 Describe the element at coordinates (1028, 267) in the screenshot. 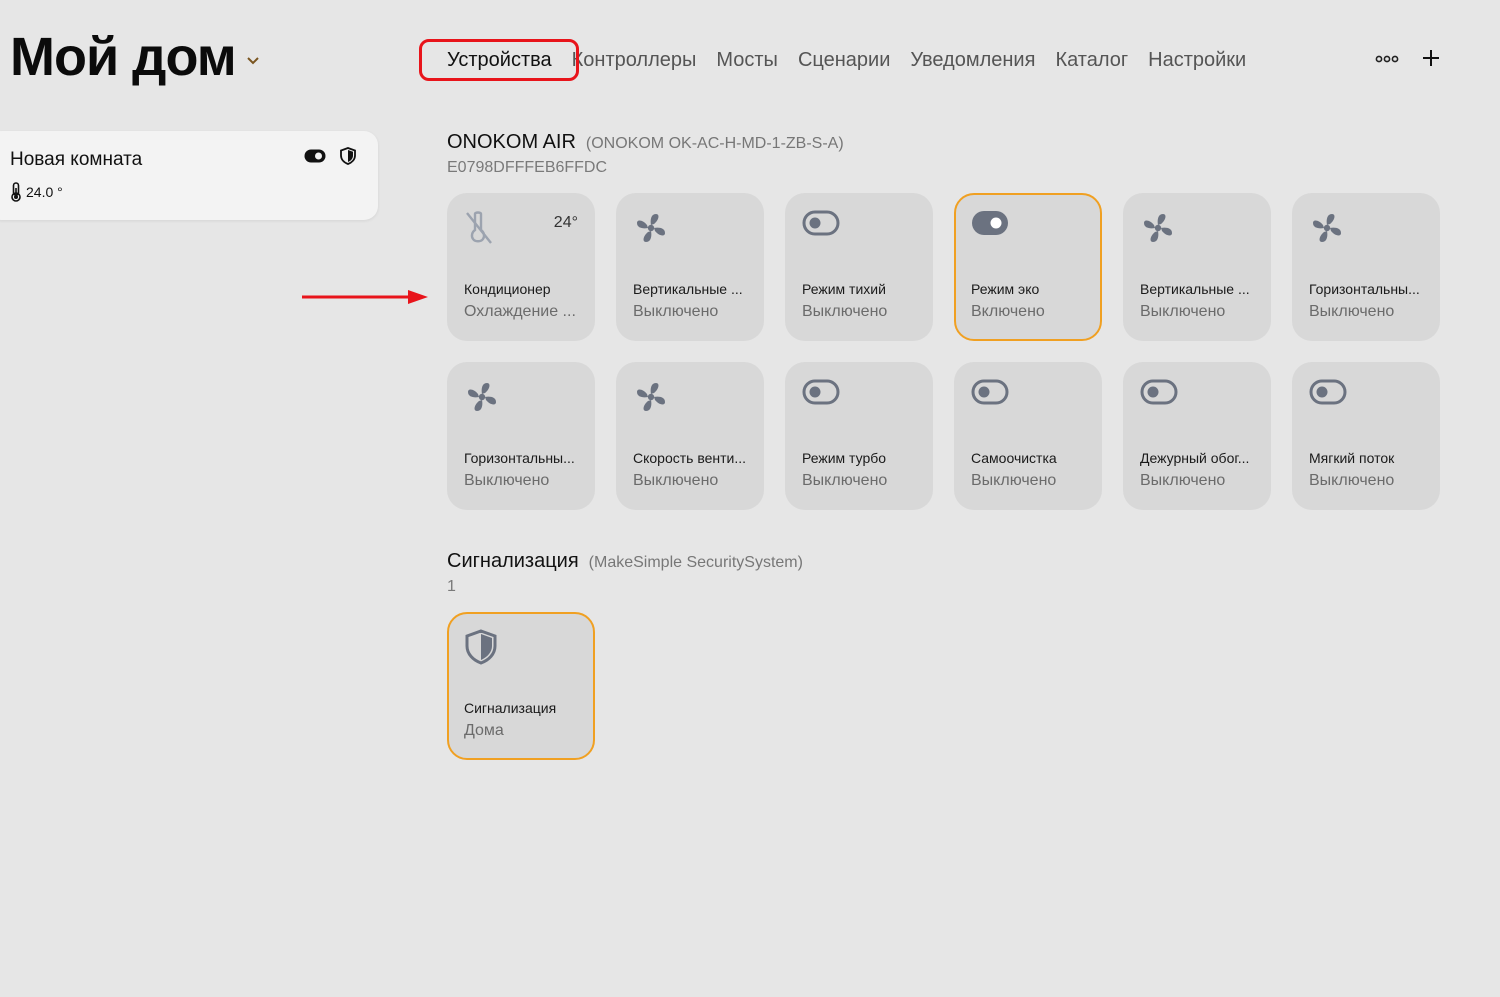

I see `device-tile: Режим эко Включено` at that location.